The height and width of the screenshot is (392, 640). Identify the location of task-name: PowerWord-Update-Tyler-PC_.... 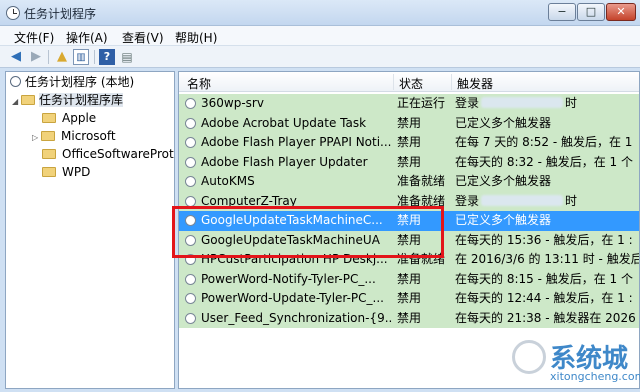
(292, 298).